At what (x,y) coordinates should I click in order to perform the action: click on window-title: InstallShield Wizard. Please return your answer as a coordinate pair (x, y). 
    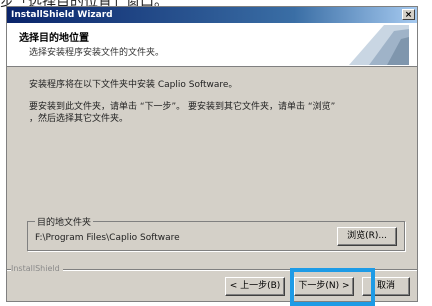
    Looking at the image, I should click on (62, 15).